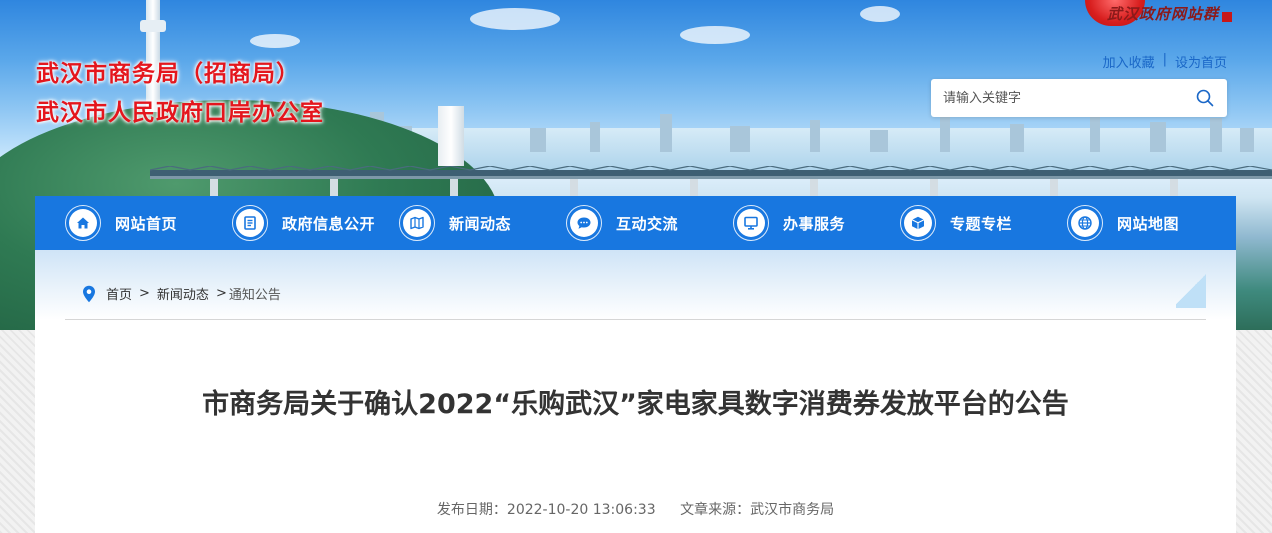  What do you see at coordinates (1129, 61) in the screenshot?
I see `add-favorite-link: 加入收藏` at bounding box center [1129, 61].